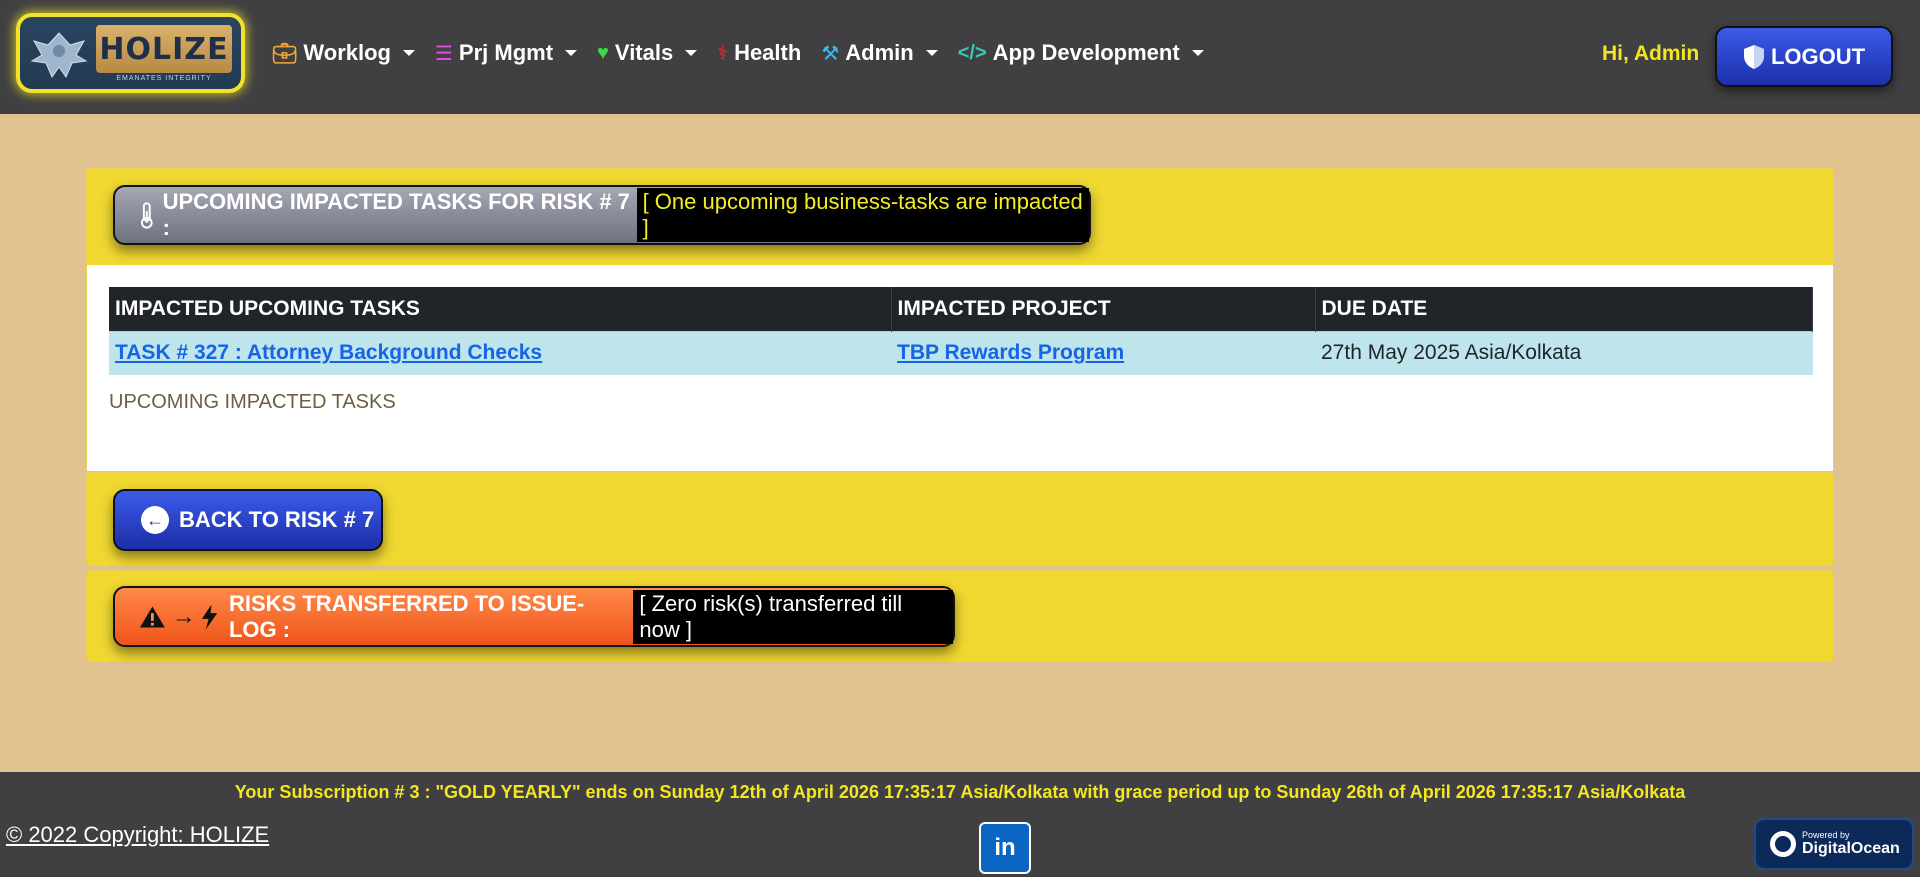 Image resolution: width=1920 pixels, height=877 pixels. I want to click on sitemap-icon: ☰, so click(443, 53).